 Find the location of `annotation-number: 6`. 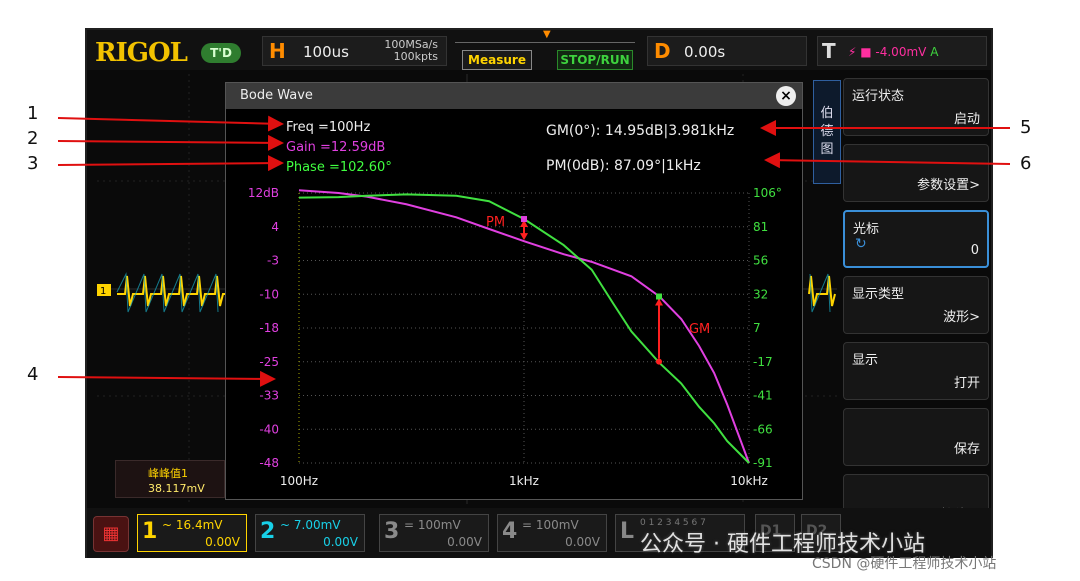

annotation-number: 6 is located at coordinates (1026, 163).